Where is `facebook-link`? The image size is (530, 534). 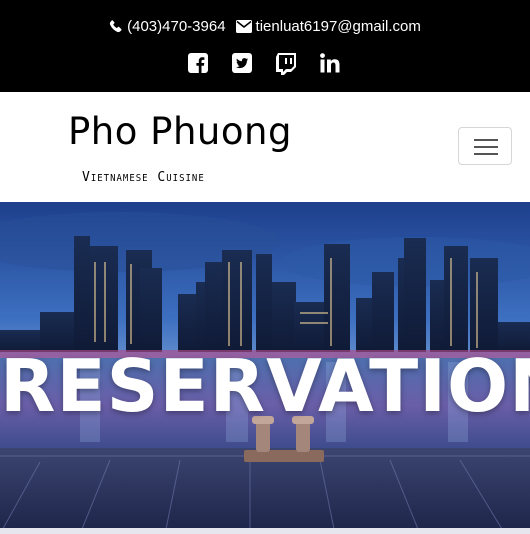
facebook-link is located at coordinates (199, 64).